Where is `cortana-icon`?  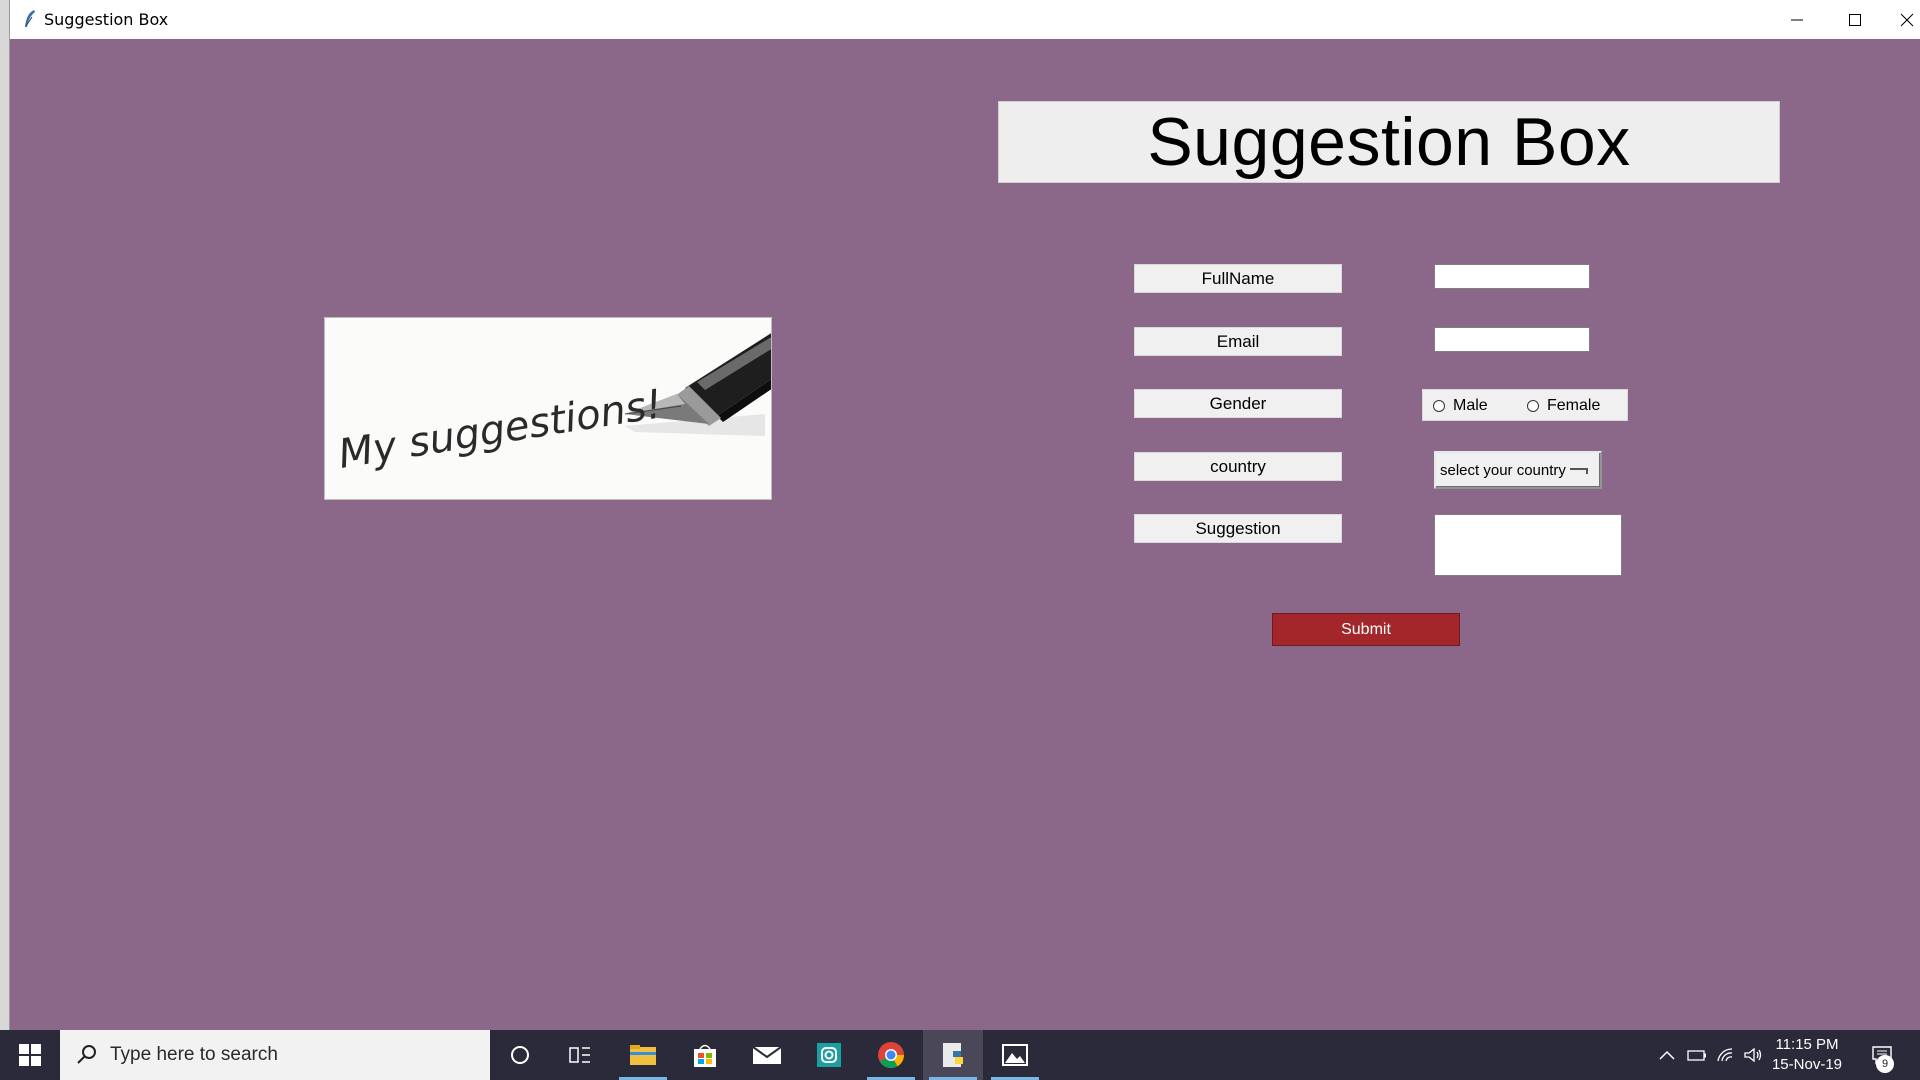
cortana-icon is located at coordinates (520, 1055).